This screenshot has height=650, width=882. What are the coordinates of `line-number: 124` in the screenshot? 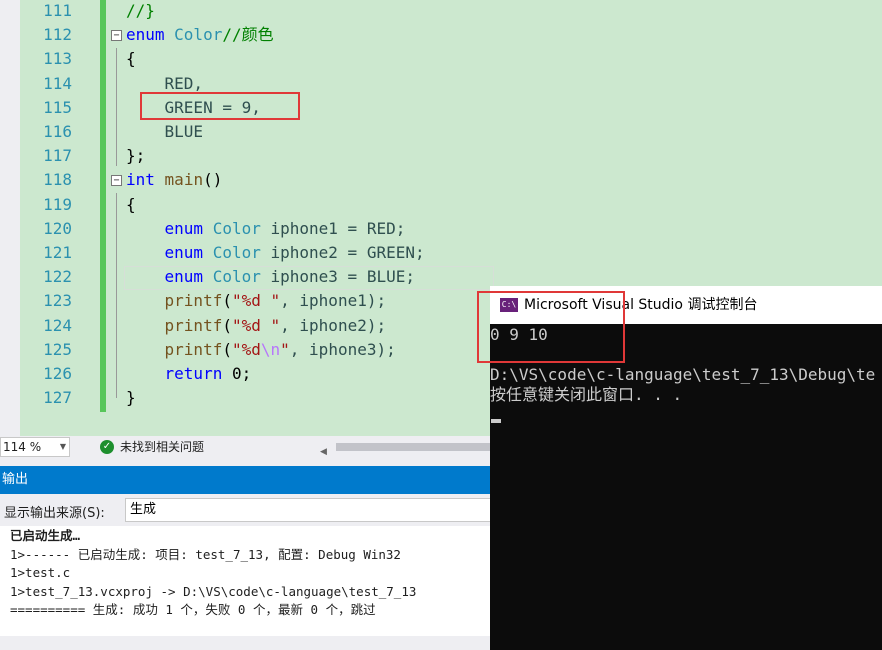 It's located at (57, 325).